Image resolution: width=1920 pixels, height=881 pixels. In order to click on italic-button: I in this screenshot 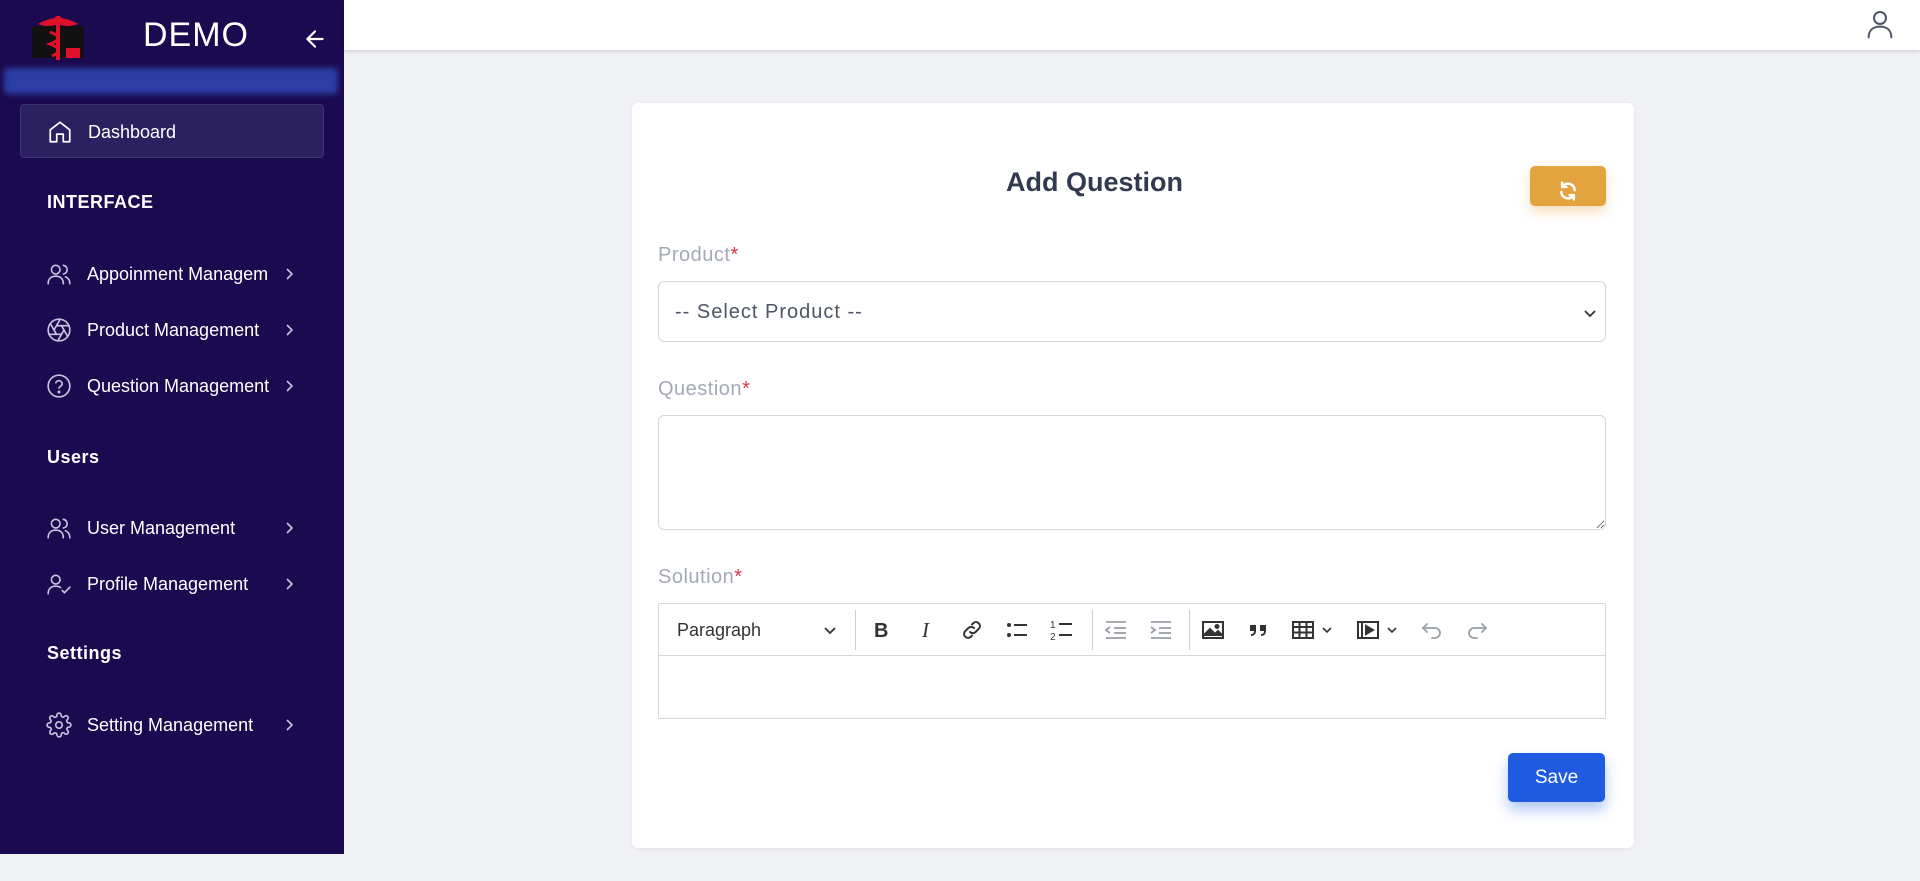, I will do `click(927, 630)`.